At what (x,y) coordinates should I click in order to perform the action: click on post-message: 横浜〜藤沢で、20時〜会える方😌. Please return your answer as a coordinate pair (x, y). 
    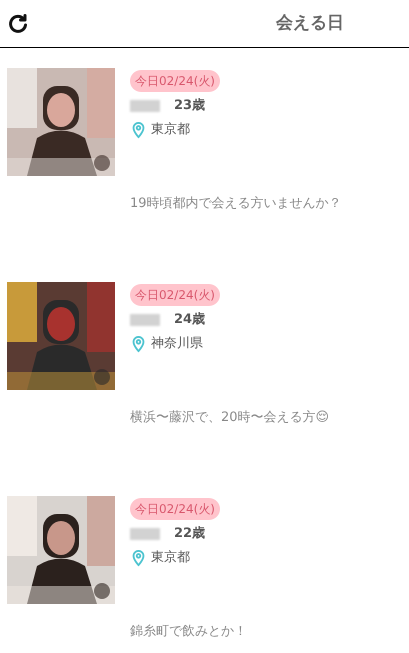
    Looking at the image, I should click on (230, 418).